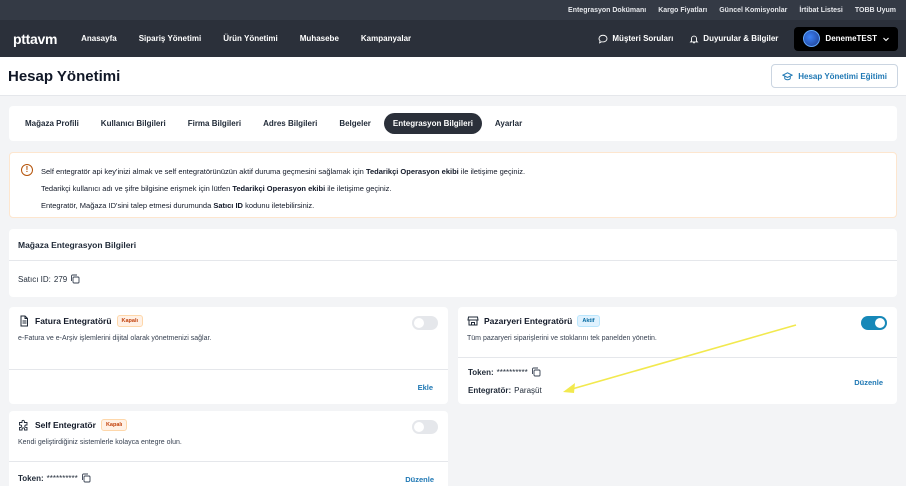  I want to click on customer-questions-label: Müşteri Soruları, so click(643, 38).